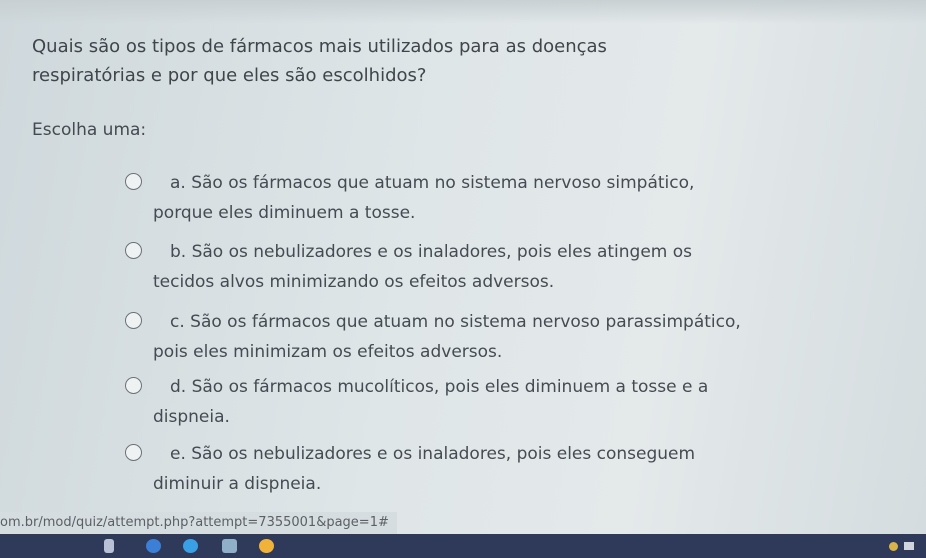 This screenshot has height=558, width=926. I want to click on taskbar, so click(463, 546).